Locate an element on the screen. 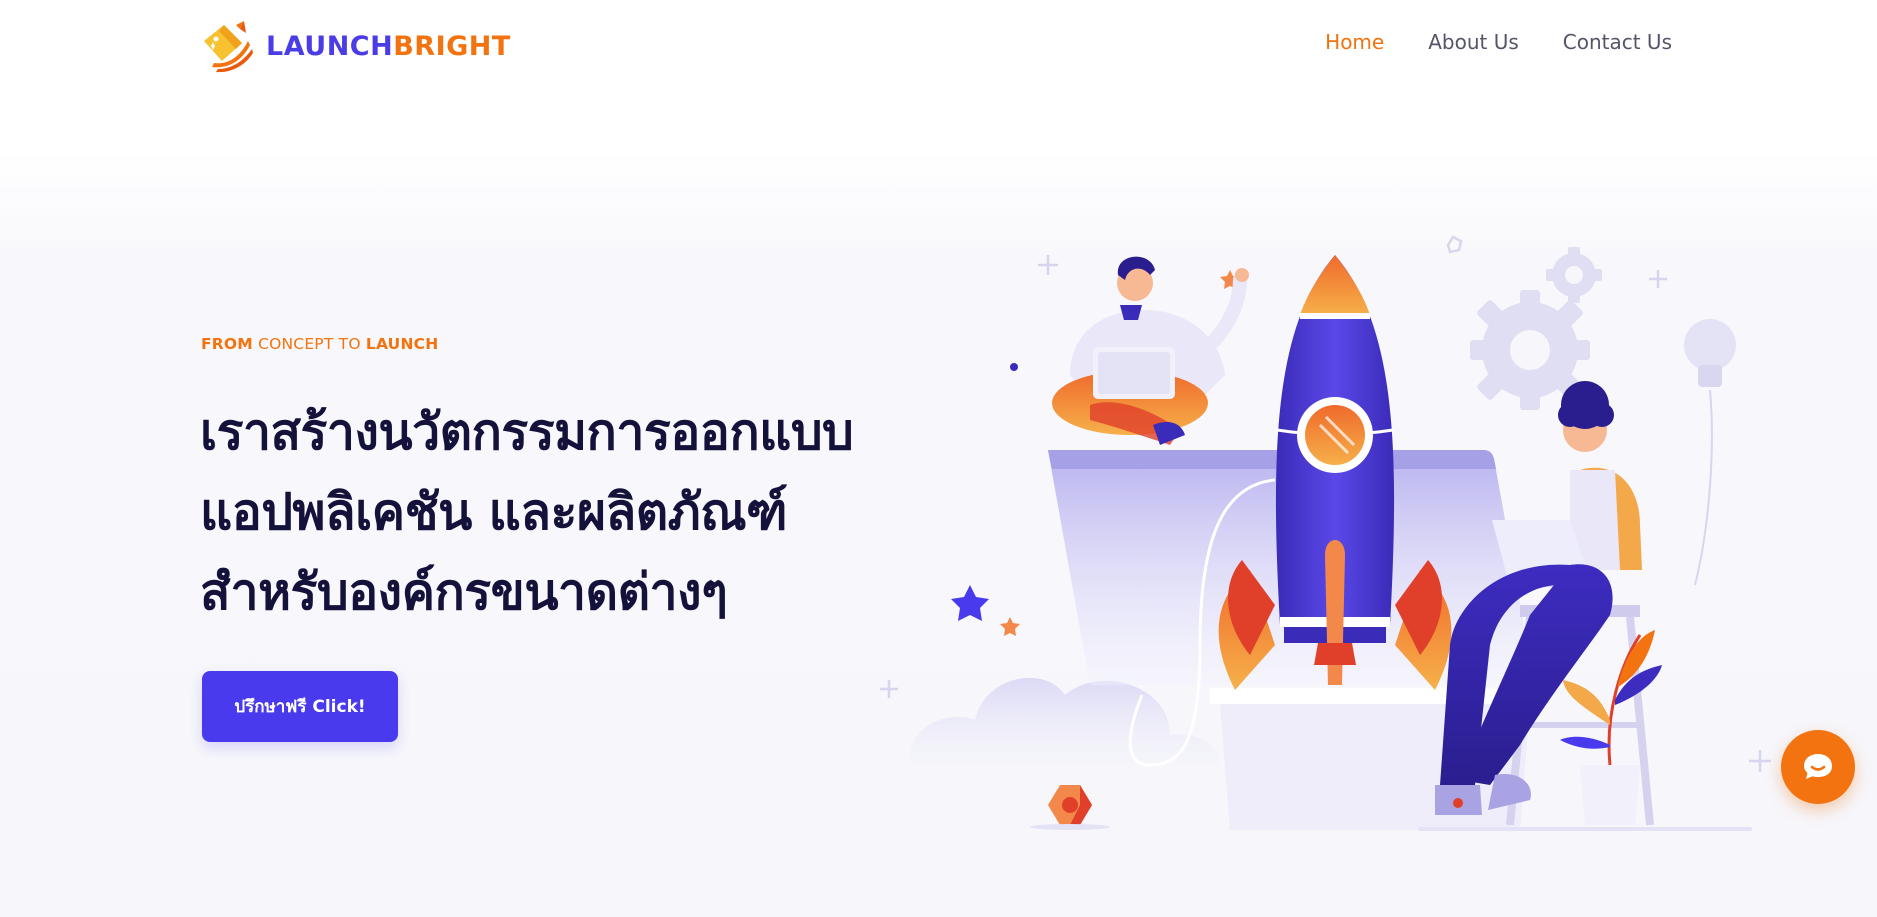 The height and width of the screenshot is (917, 1877). hero-kicker: FROM CONCEPT TO LAUNCH is located at coordinates (319, 344).